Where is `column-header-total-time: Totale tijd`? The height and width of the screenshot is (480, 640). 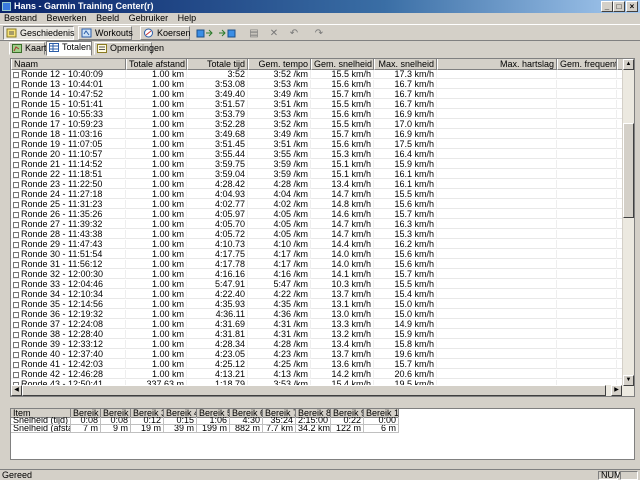
column-header-total-time: Totale tijd is located at coordinates (217, 64).